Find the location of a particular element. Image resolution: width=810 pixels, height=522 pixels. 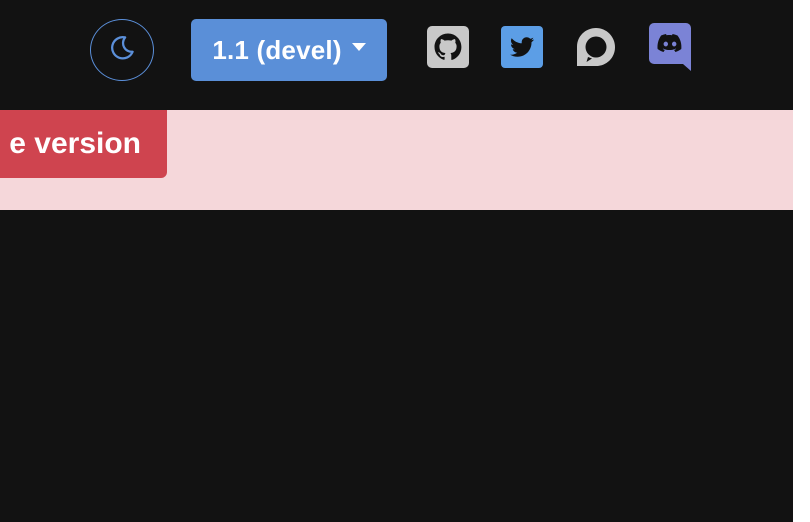

version-dropdown-button: 1.1 (devel) is located at coordinates (289, 50).